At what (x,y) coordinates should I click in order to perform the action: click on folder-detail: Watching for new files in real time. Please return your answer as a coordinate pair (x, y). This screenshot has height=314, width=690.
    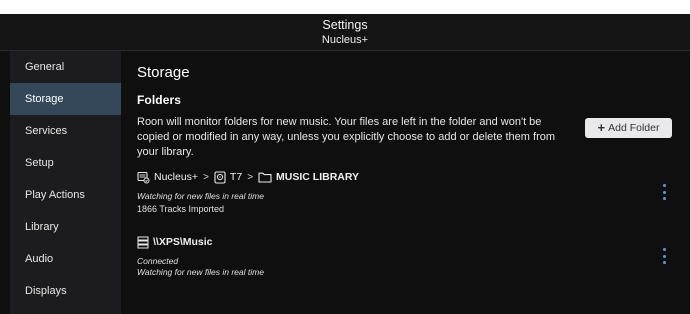
    Looking at the image, I should click on (200, 272).